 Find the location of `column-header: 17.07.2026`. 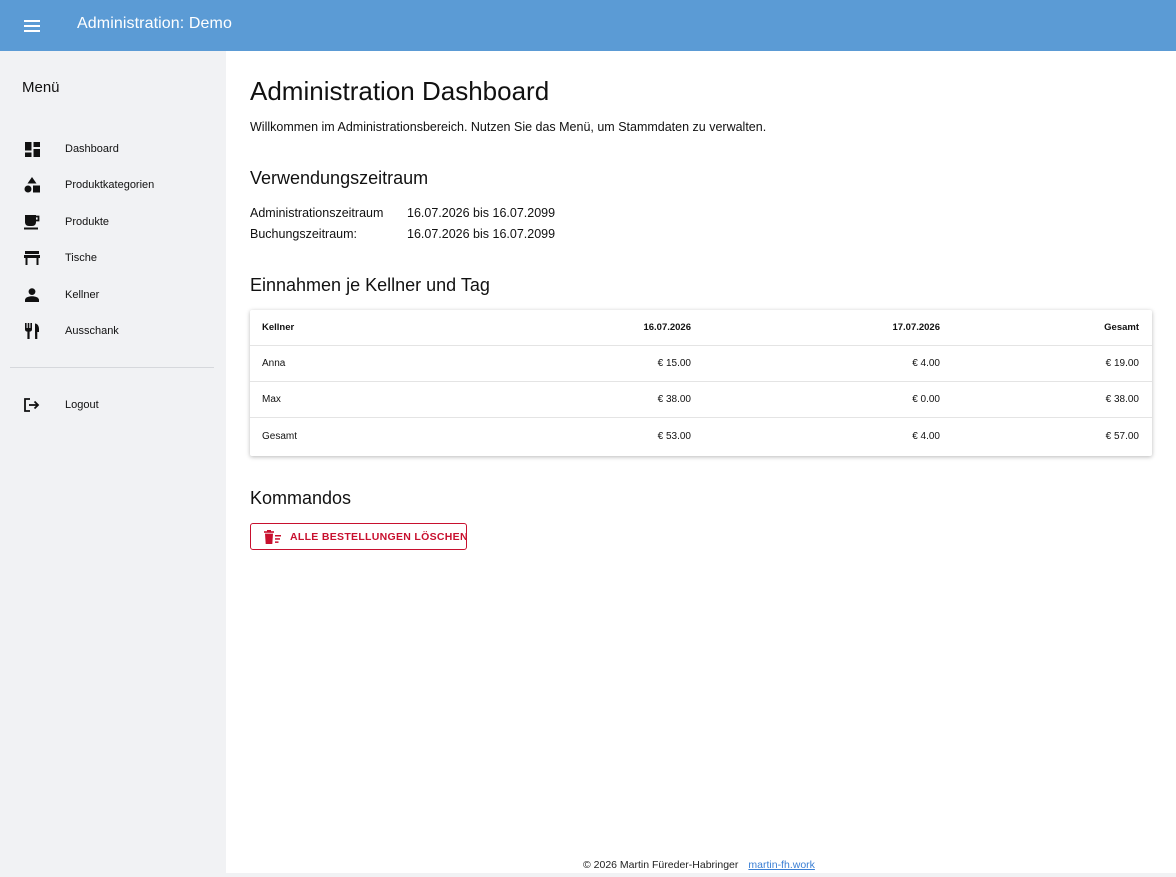

column-header: 17.07.2026 is located at coordinates (916, 327).